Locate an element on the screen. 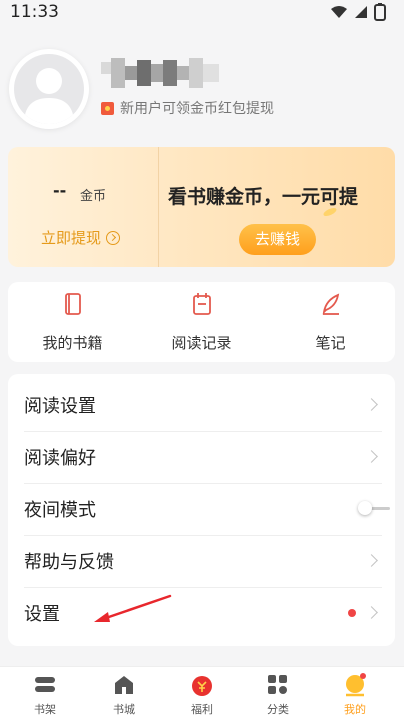 This screenshot has height=722, width=404. battery-icon is located at coordinates (380, 12).